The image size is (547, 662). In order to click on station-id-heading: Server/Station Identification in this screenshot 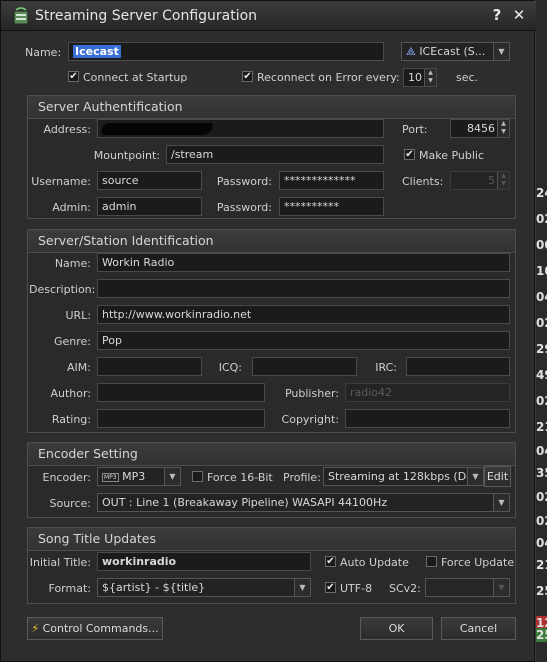, I will do `click(271, 241)`.